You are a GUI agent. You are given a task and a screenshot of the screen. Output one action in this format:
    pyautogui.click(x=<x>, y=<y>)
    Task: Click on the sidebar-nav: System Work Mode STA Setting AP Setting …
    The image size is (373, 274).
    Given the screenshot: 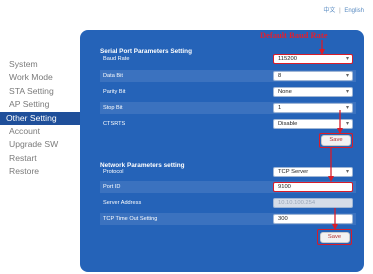 What is the action you would take?
    pyautogui.click(x=43, y=118)
    